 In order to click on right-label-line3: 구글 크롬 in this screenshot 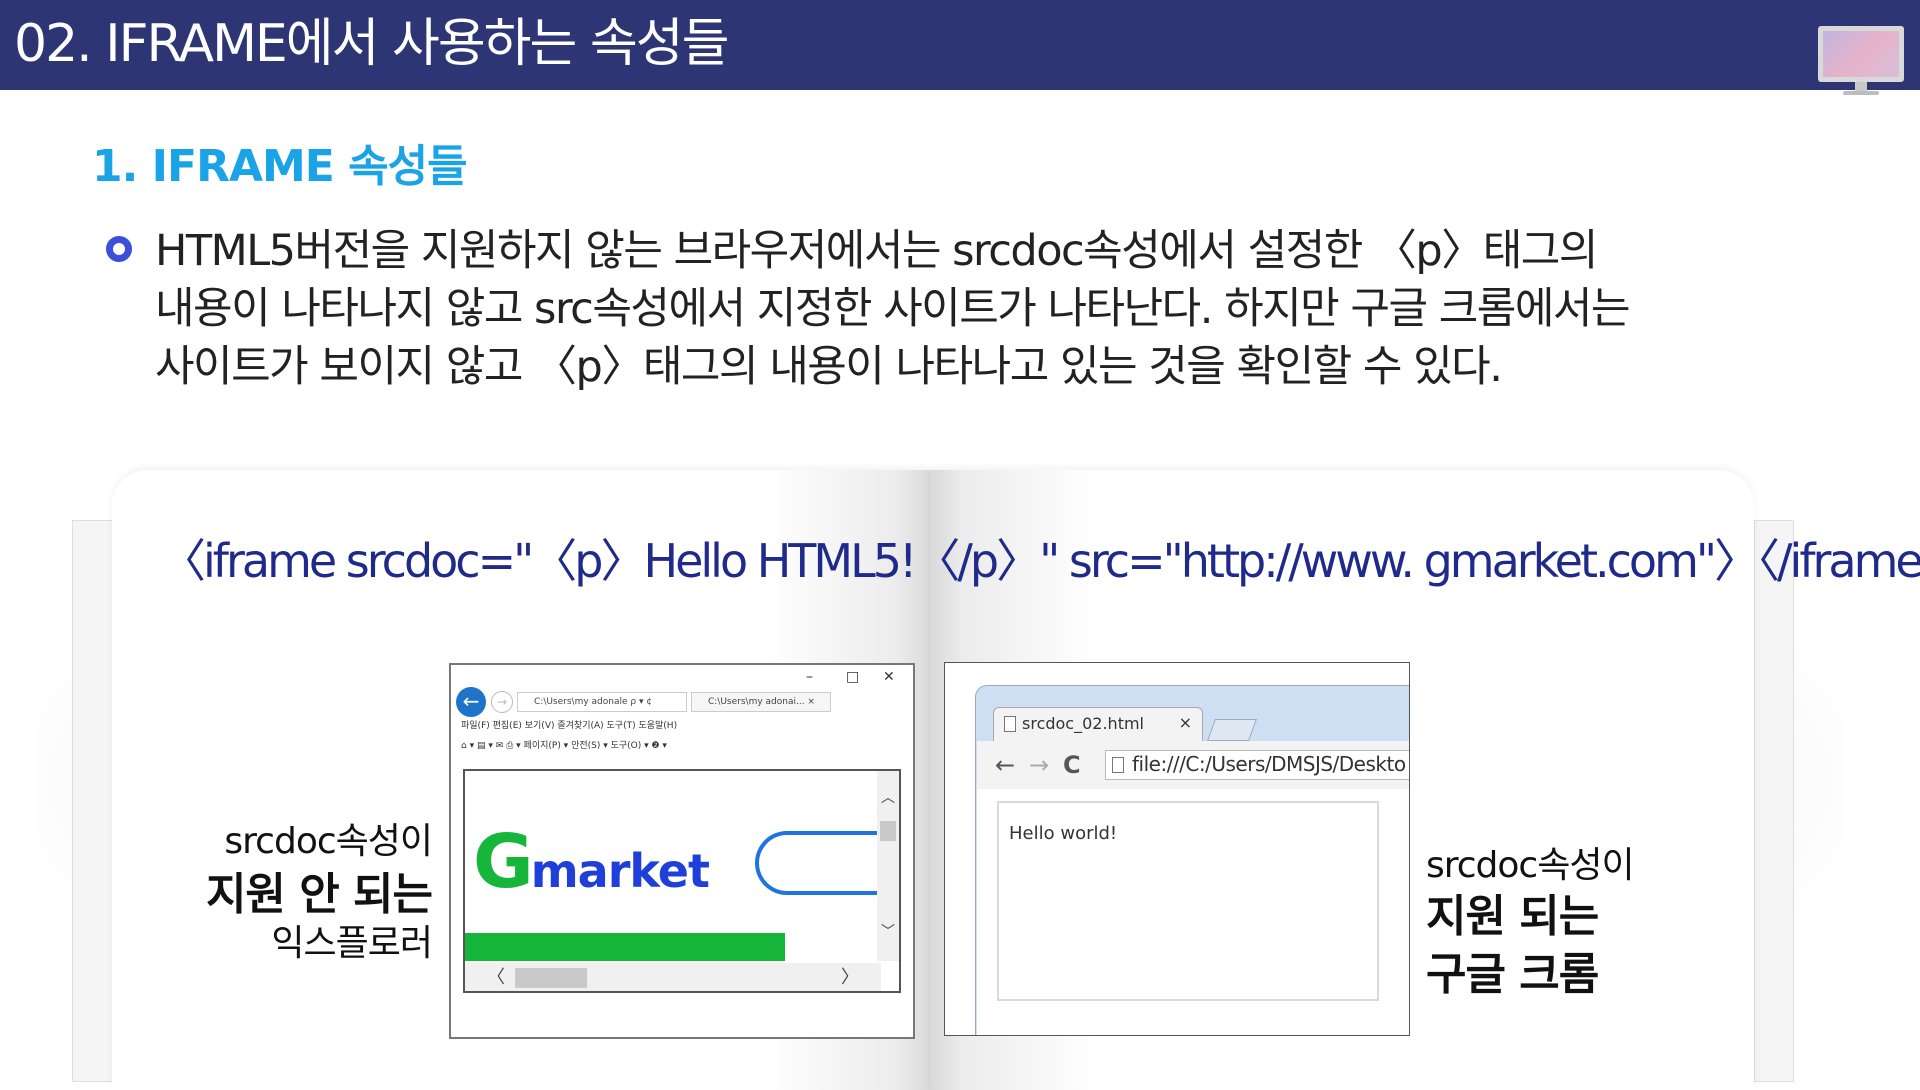, I will do `click(1512, 974)`.